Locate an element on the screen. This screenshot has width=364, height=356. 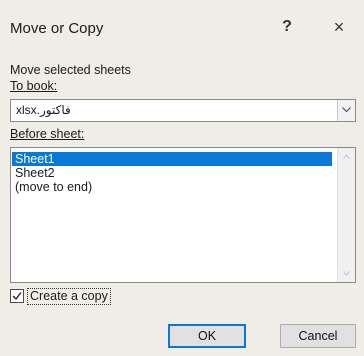
create-copy-checkbox is located at coordinates (17, 296).